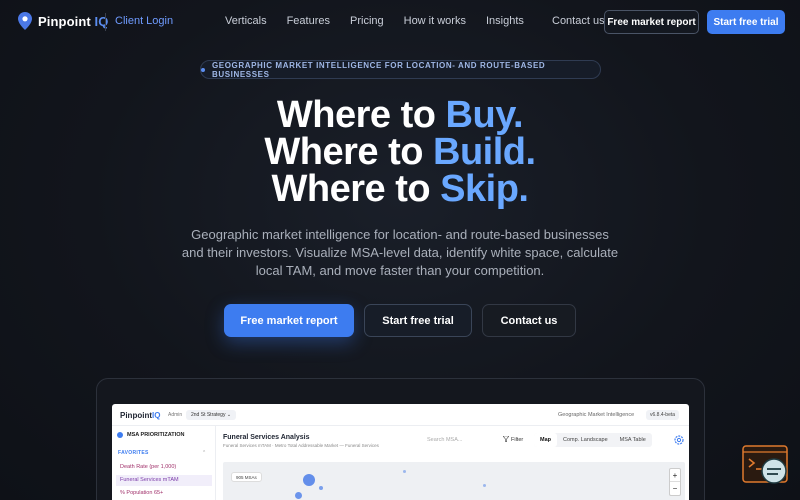 The image size is (800, 500). I want to click on map-zoom-control: + −, so click(675, 482).